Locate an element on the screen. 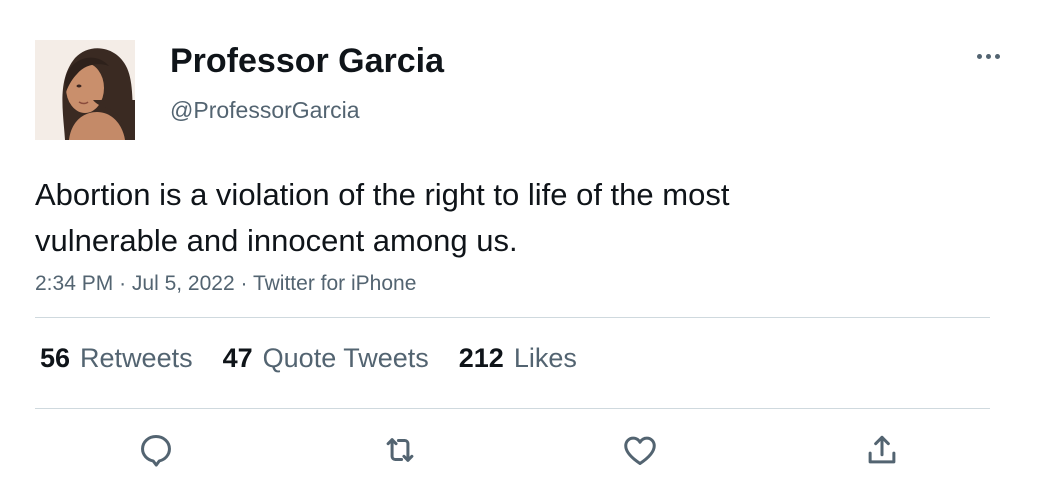  quote-tweets-stat: 47 Quote Tweets is located at coordinates (326, 358).